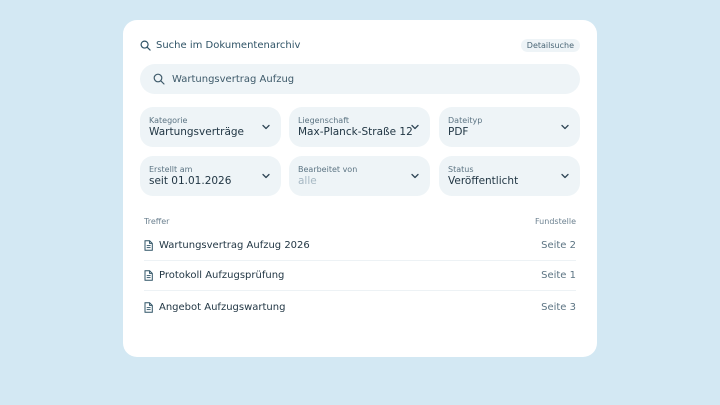 Image resolution: width=720 pixels, height=405 pixels. What do you see at coordinates (360, 45) in the screenshot?
I see `search-header: Suche im Dokumentenarchiv Detailsuche` at bounding box center [360, 45].